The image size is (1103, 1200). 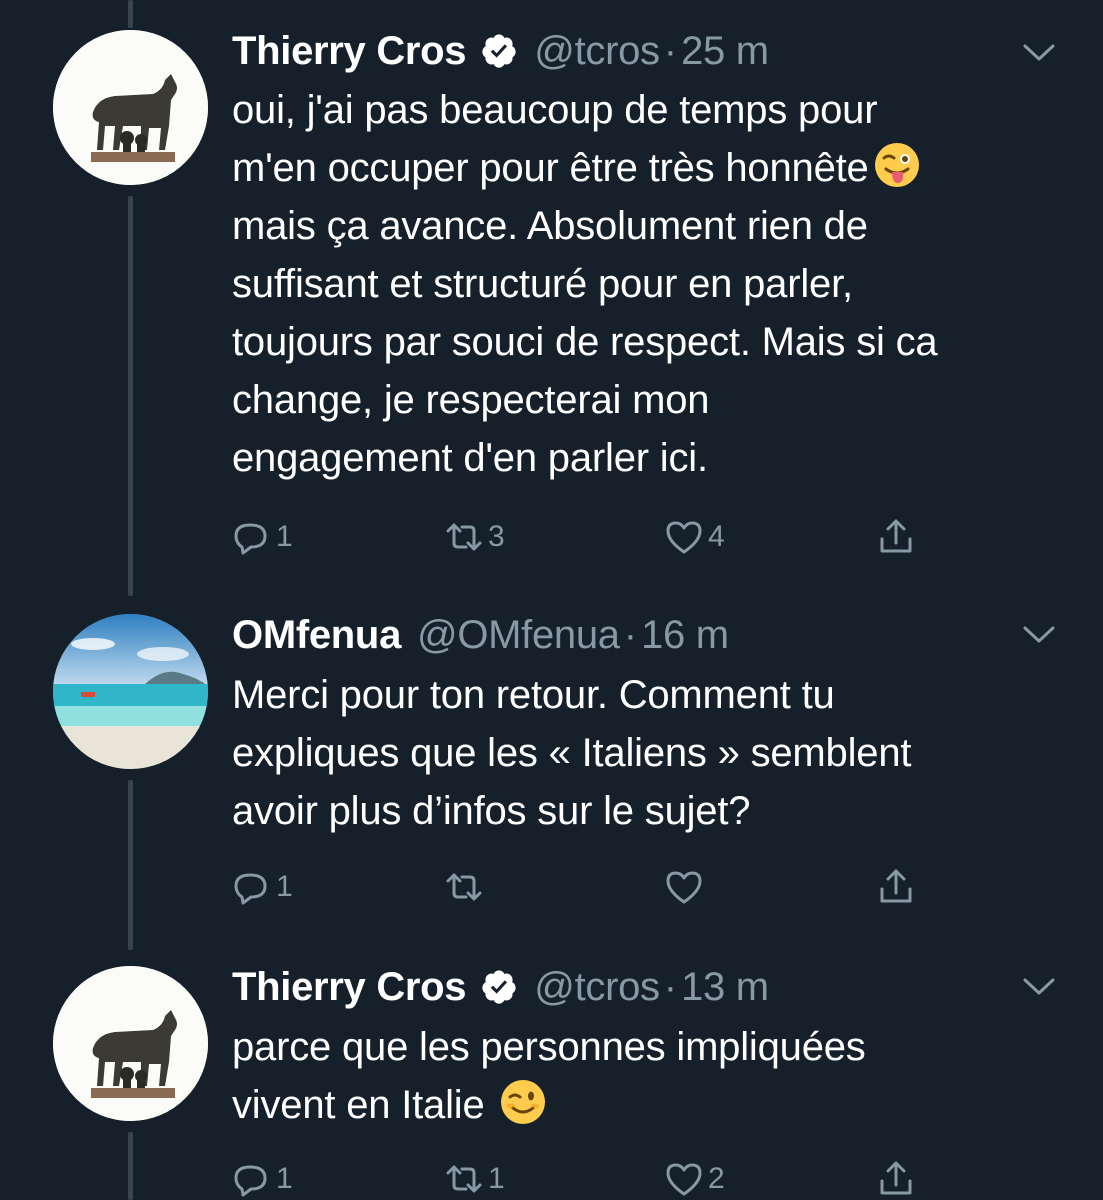 What do you see at coordinates (555, 110) in the screenshot?
I see `tweet-text-line: oui, j'ai pas beaucoup de temps pour` at bounding box center [555, 110].